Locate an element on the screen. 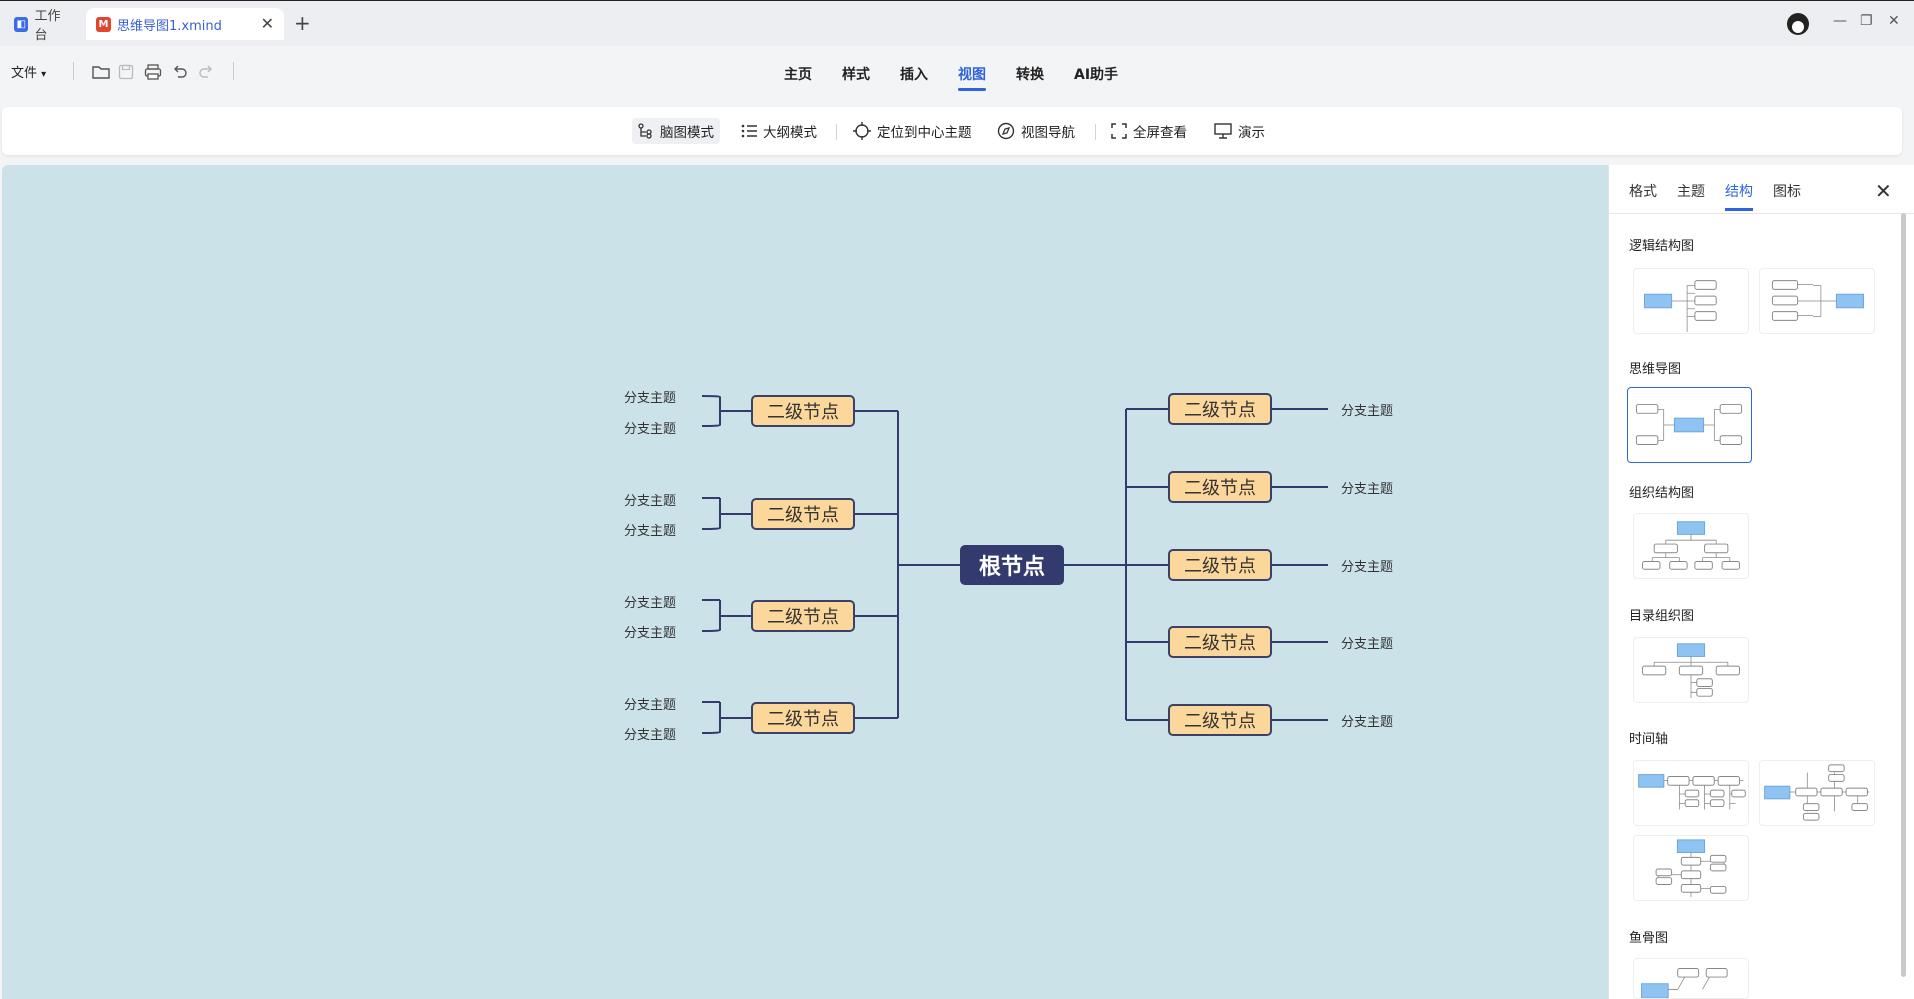  section-logic-title: 逻辑结构图 is located at coordinates (1662, 246).